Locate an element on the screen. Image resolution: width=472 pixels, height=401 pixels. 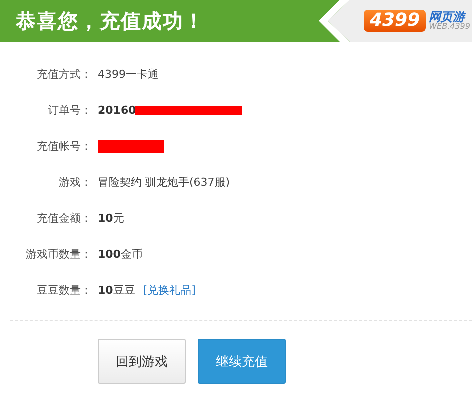
logo-badge: 4399 is located at coordinates (395, 21).